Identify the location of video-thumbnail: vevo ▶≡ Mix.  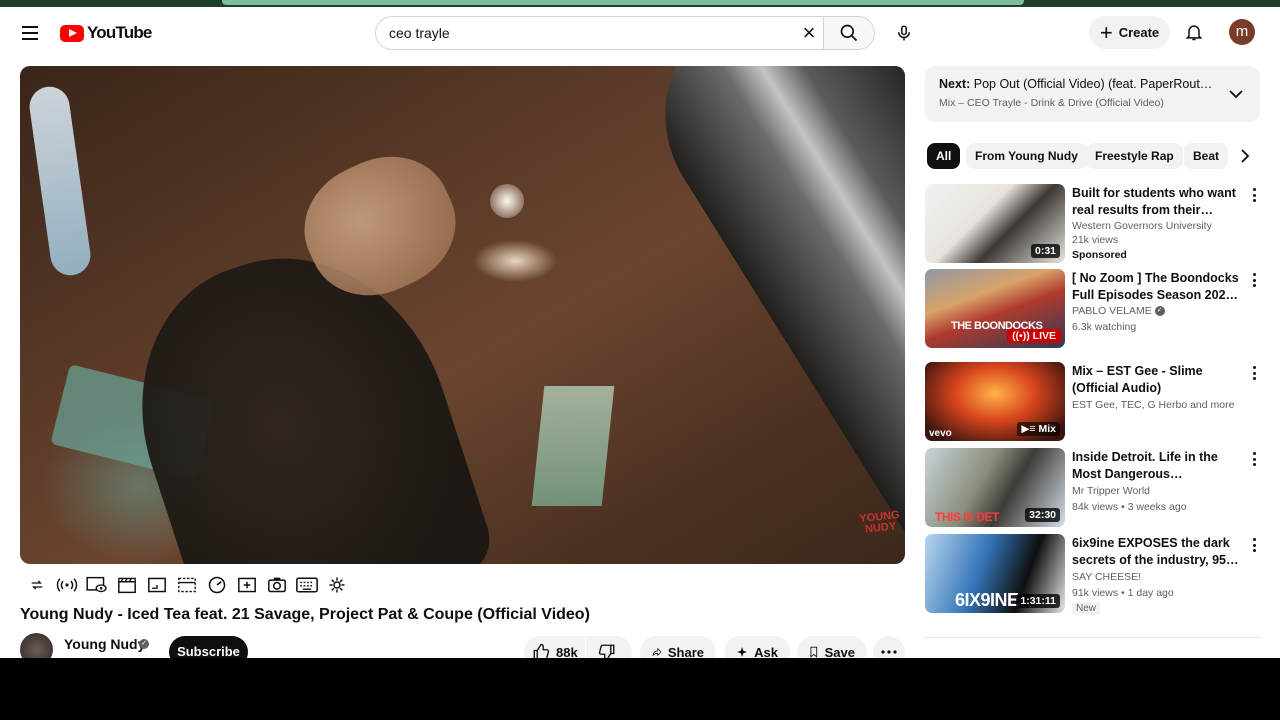
(995, 401).